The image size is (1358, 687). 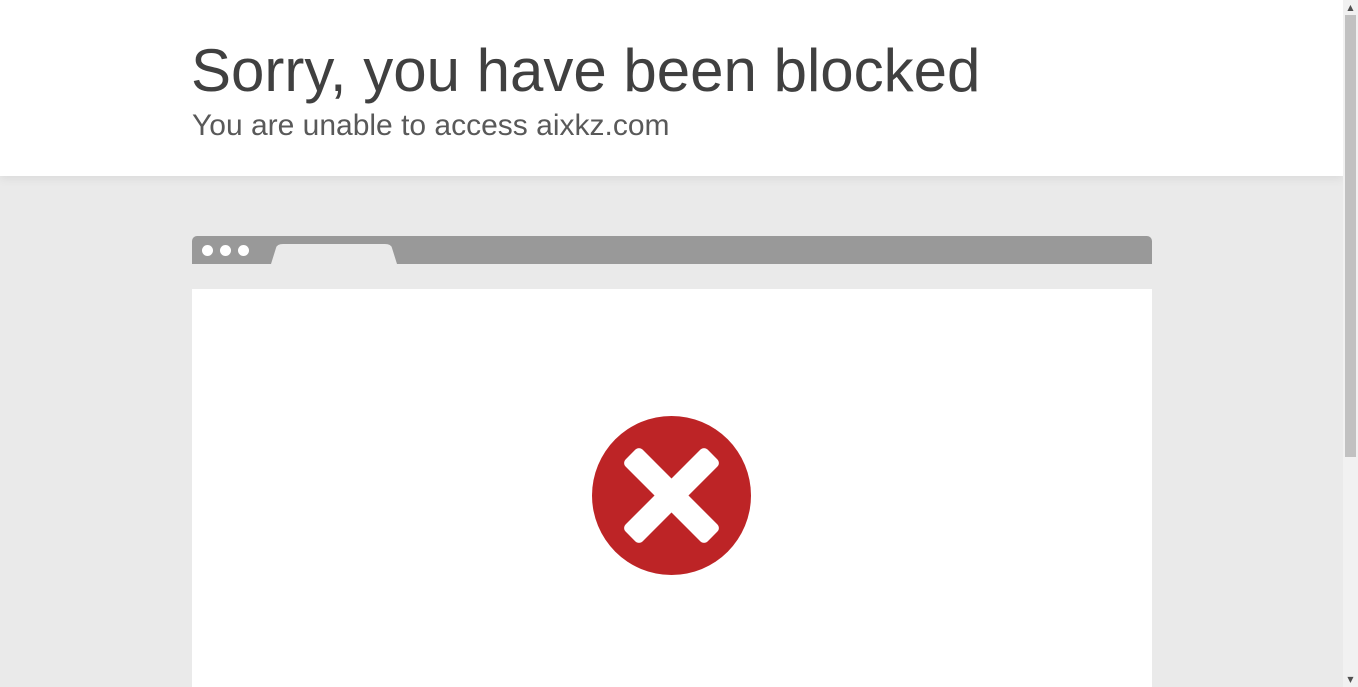 I want to click on blocked-x-icon, so click(x=671, y=495).